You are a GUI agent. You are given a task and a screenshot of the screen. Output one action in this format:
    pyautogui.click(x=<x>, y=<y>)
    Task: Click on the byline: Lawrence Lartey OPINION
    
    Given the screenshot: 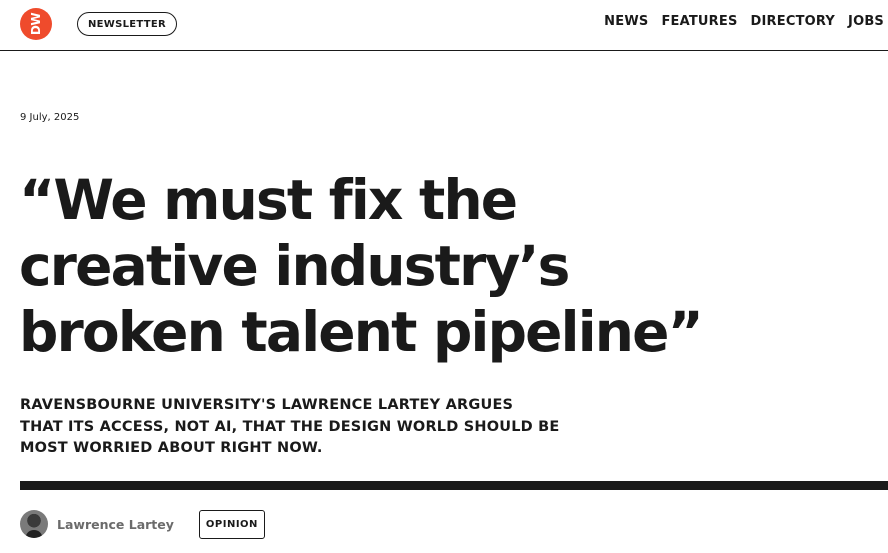 What is the action you would take?
    pyautogui.click(x=142, y=524)
    